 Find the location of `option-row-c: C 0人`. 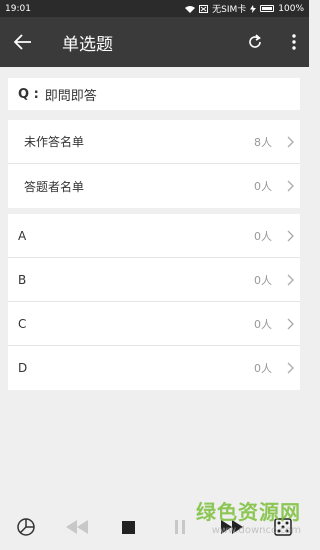

option-row-c: C 0人 is located at coordinates (154, 324).